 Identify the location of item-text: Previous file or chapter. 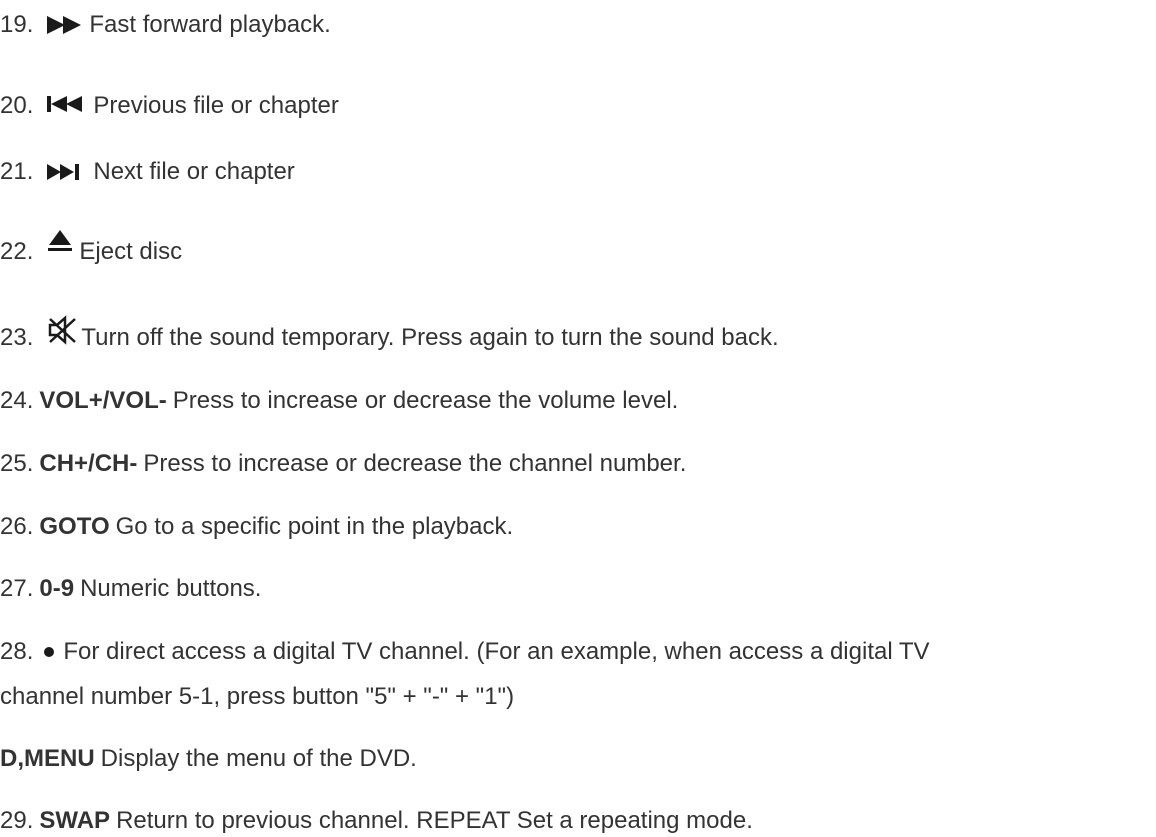
(216, 105).